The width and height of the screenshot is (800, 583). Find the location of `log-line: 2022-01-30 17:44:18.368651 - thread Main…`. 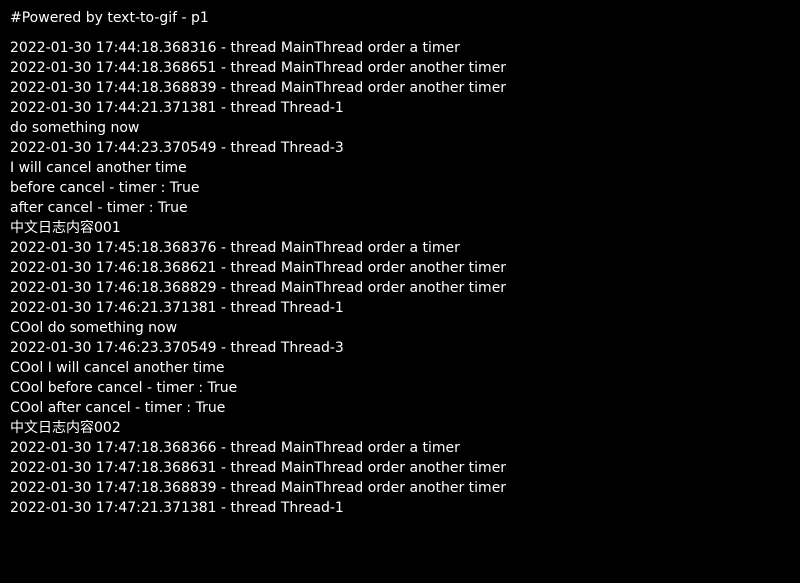

log-line: 2022-01-30 17:44:18.368651 - thread Main… is located at coordinates (258, 68).